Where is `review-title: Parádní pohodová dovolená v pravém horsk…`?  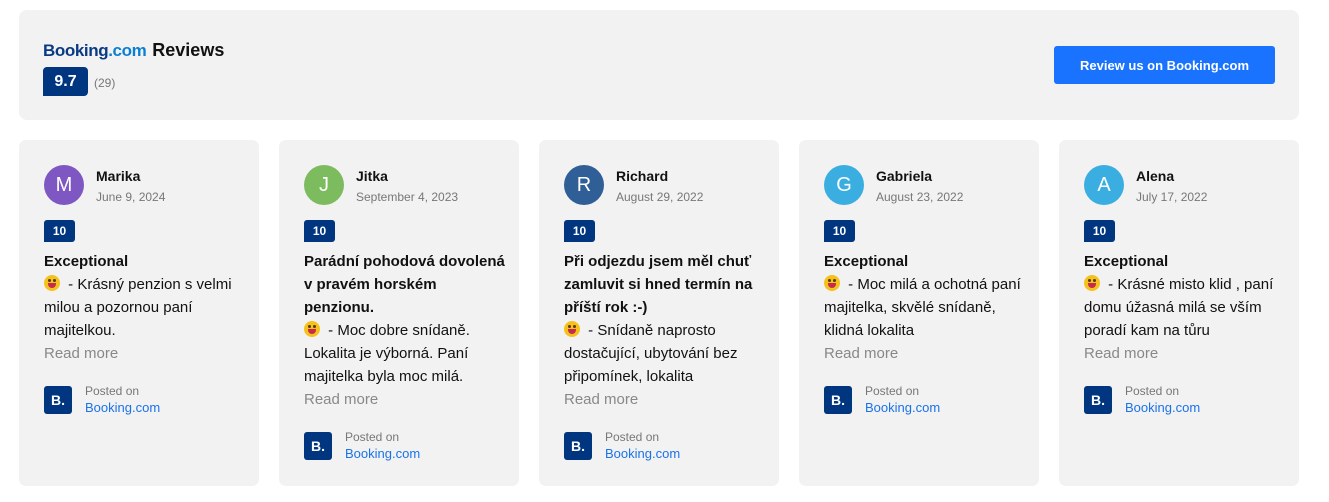 review-title: Parádní pohodová dovolená v pravém horsk… is located at coordinates (404, 284).